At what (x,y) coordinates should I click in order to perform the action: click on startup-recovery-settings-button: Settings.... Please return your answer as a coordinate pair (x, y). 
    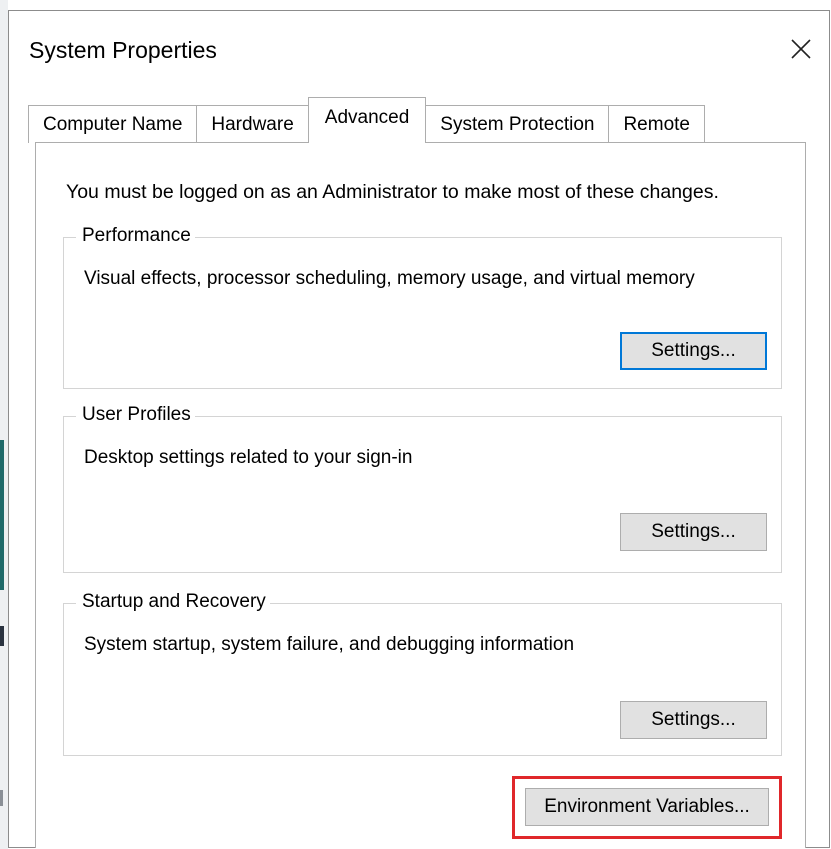
    Looking at the image, I should click on (693, 720).